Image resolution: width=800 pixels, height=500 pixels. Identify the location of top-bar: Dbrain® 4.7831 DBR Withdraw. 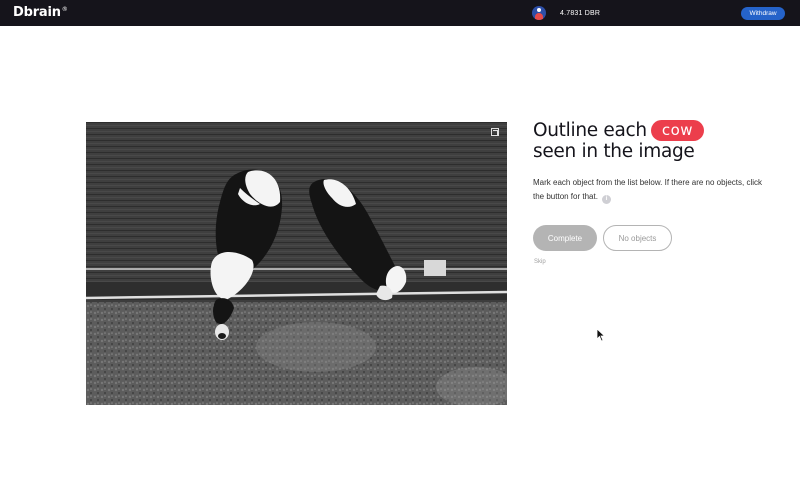
(400, 13).